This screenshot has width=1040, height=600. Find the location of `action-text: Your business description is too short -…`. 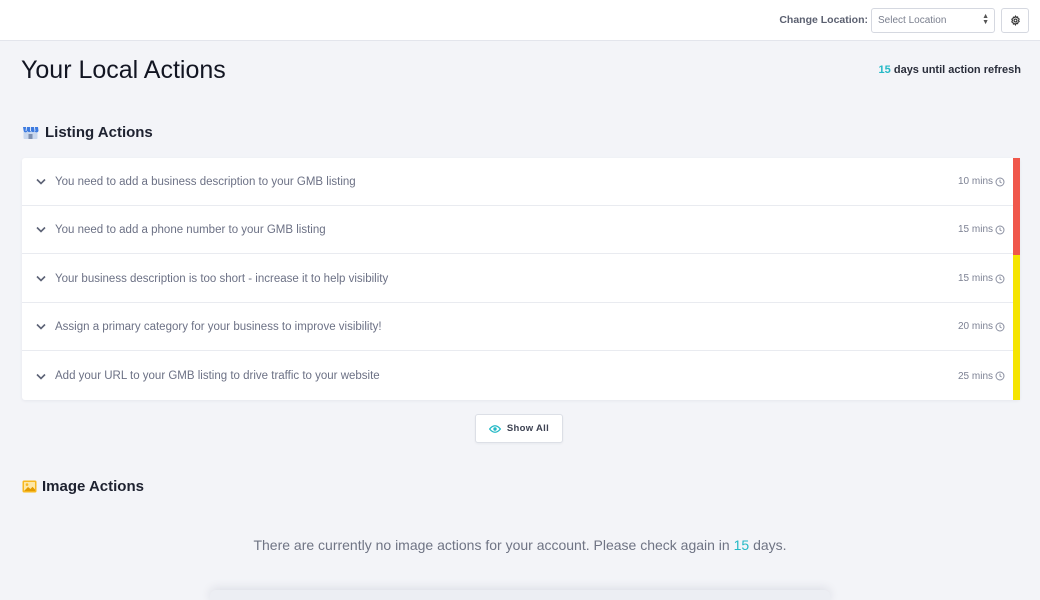

action-text: Your business description is too short -… is located at coordinates (222, 278).